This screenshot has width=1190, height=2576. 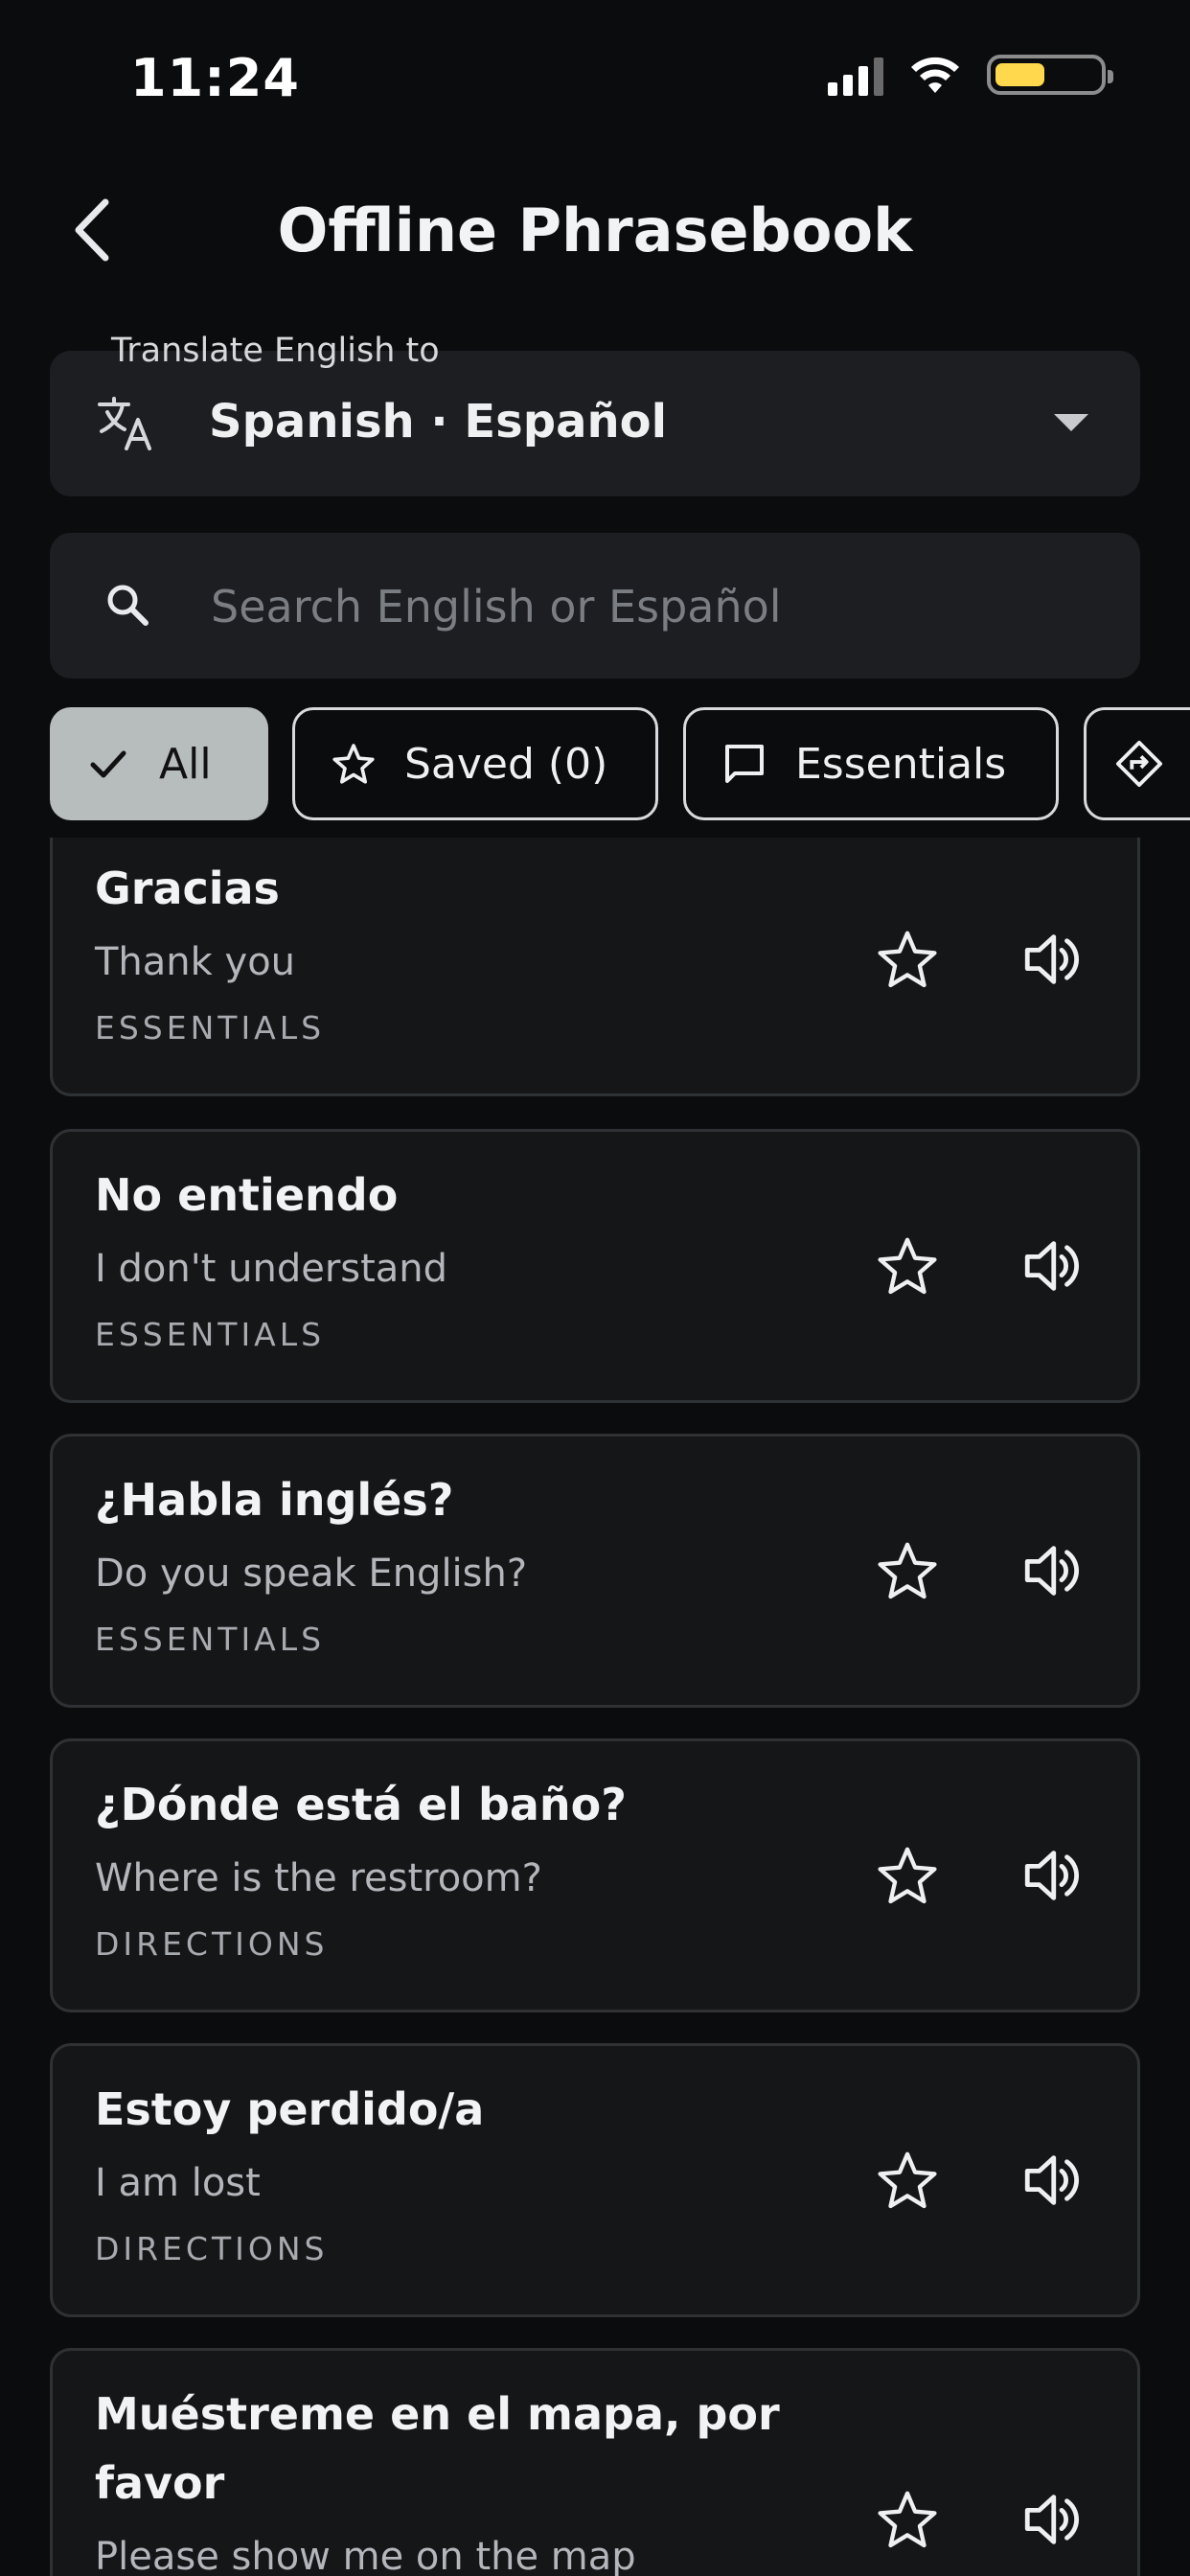 I want to click on filter-chip-saved: Saved (0), so click(x=475, y=763).